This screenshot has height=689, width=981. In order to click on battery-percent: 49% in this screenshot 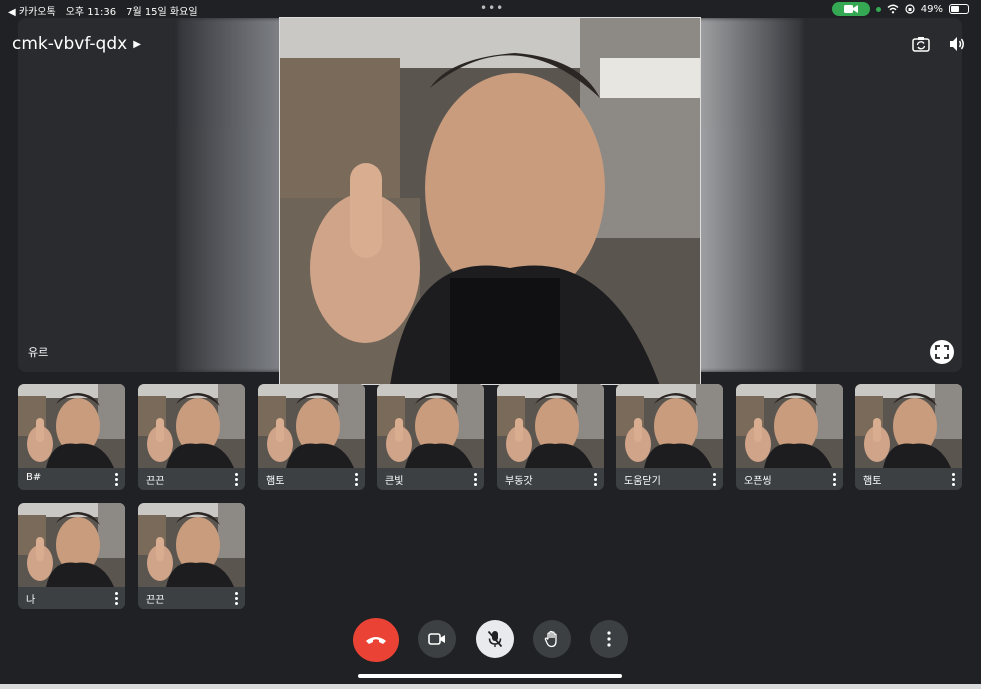, I will do `click(931, 9)`.